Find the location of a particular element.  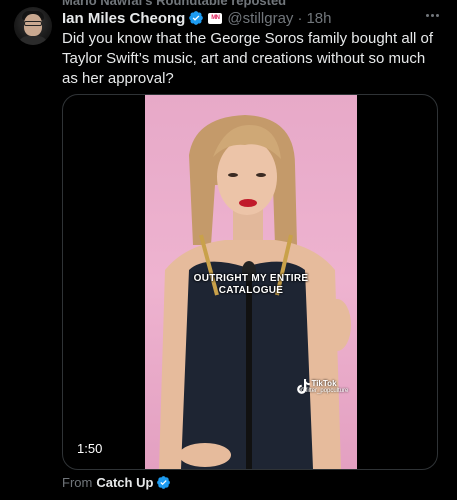

tweet-timestamp: 18h is located at coordinates (318, 18).